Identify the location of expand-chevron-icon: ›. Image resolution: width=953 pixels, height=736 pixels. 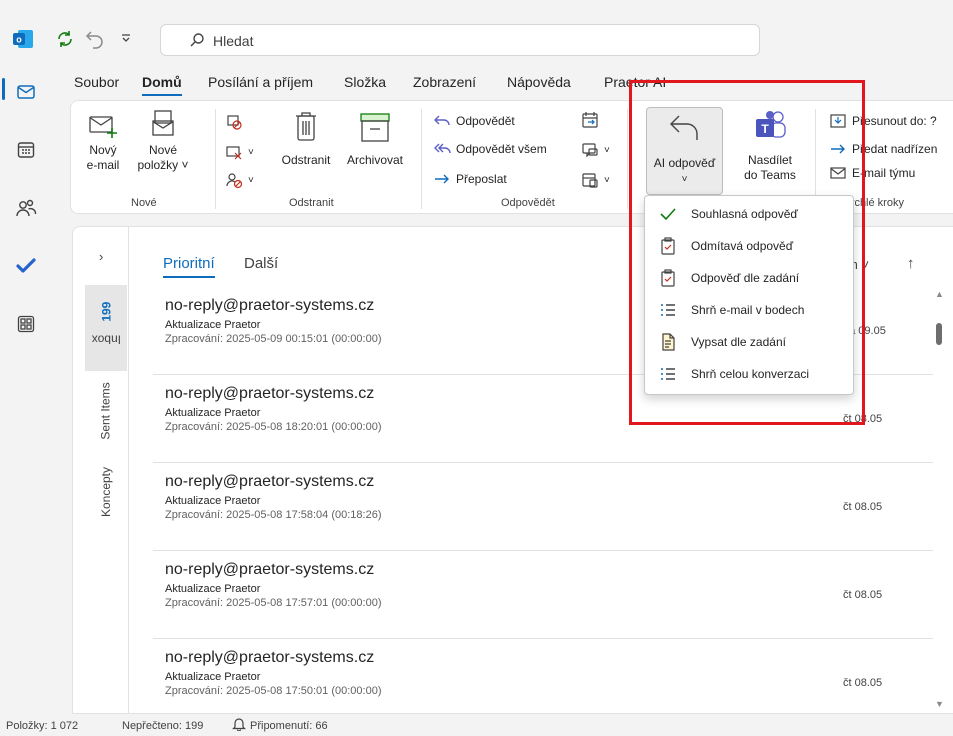
(101, 256).